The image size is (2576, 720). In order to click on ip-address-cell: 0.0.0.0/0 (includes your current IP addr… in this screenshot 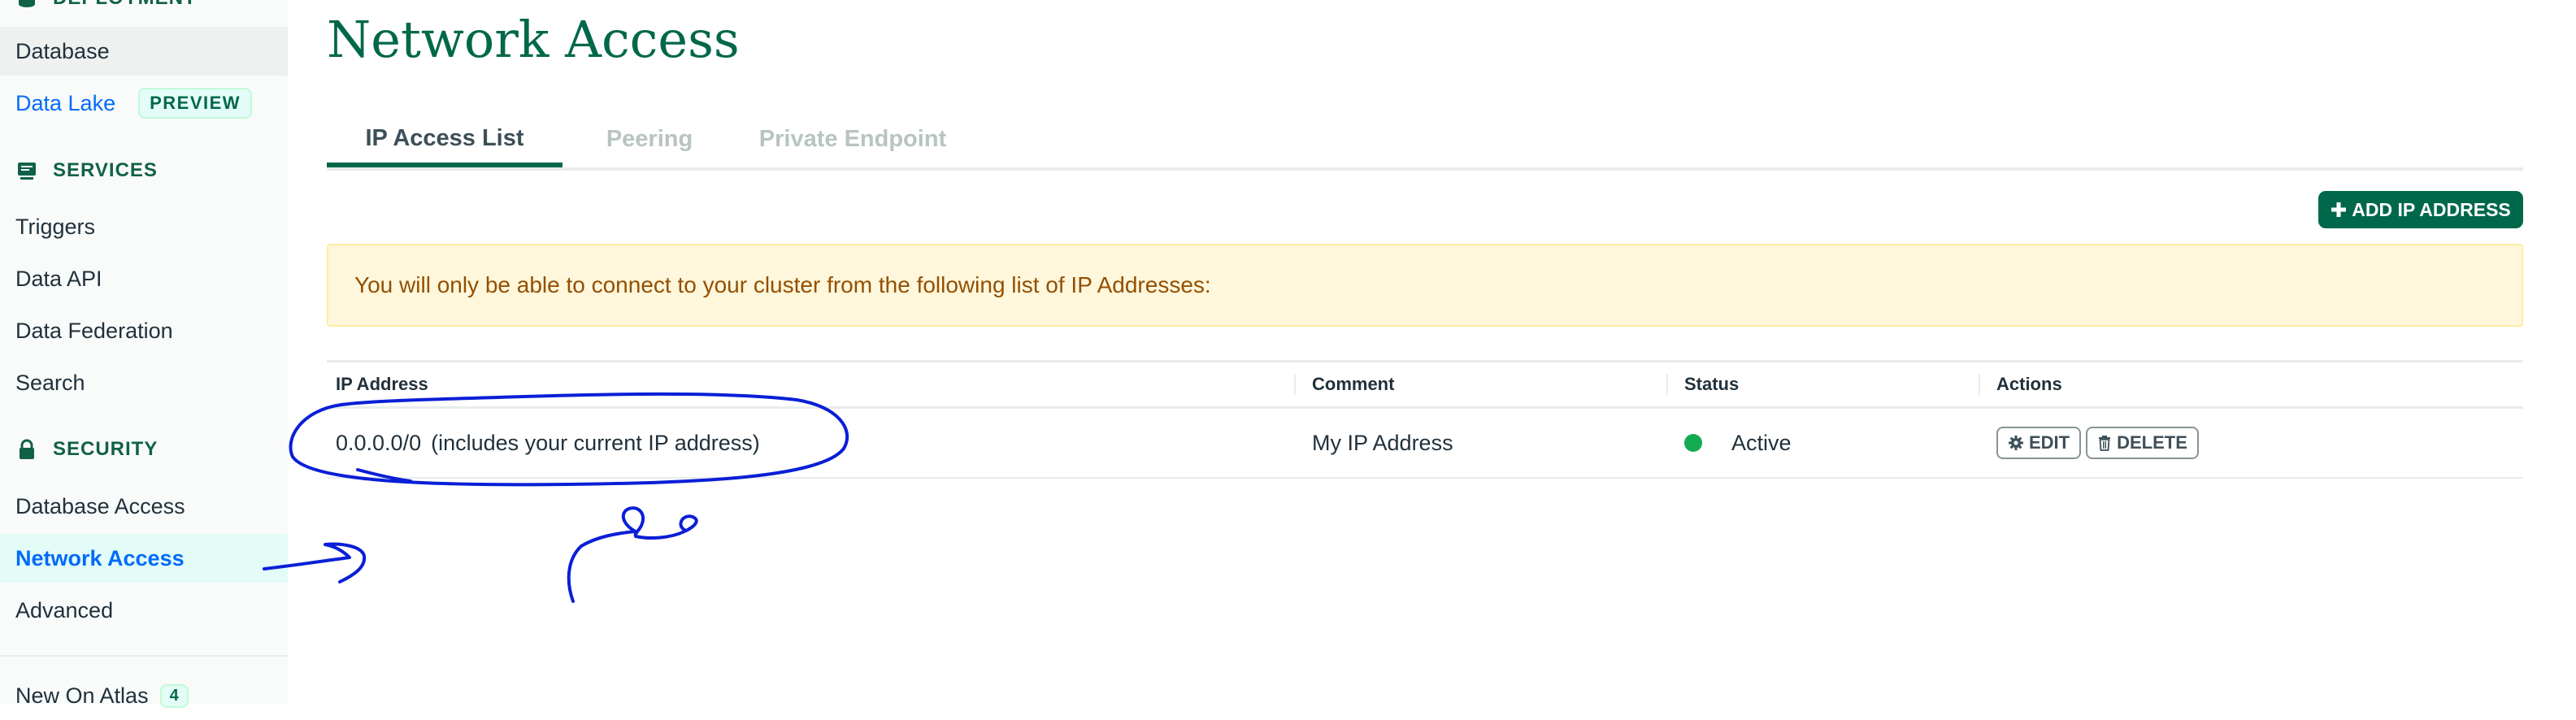, I will do `click(548, 443)`.